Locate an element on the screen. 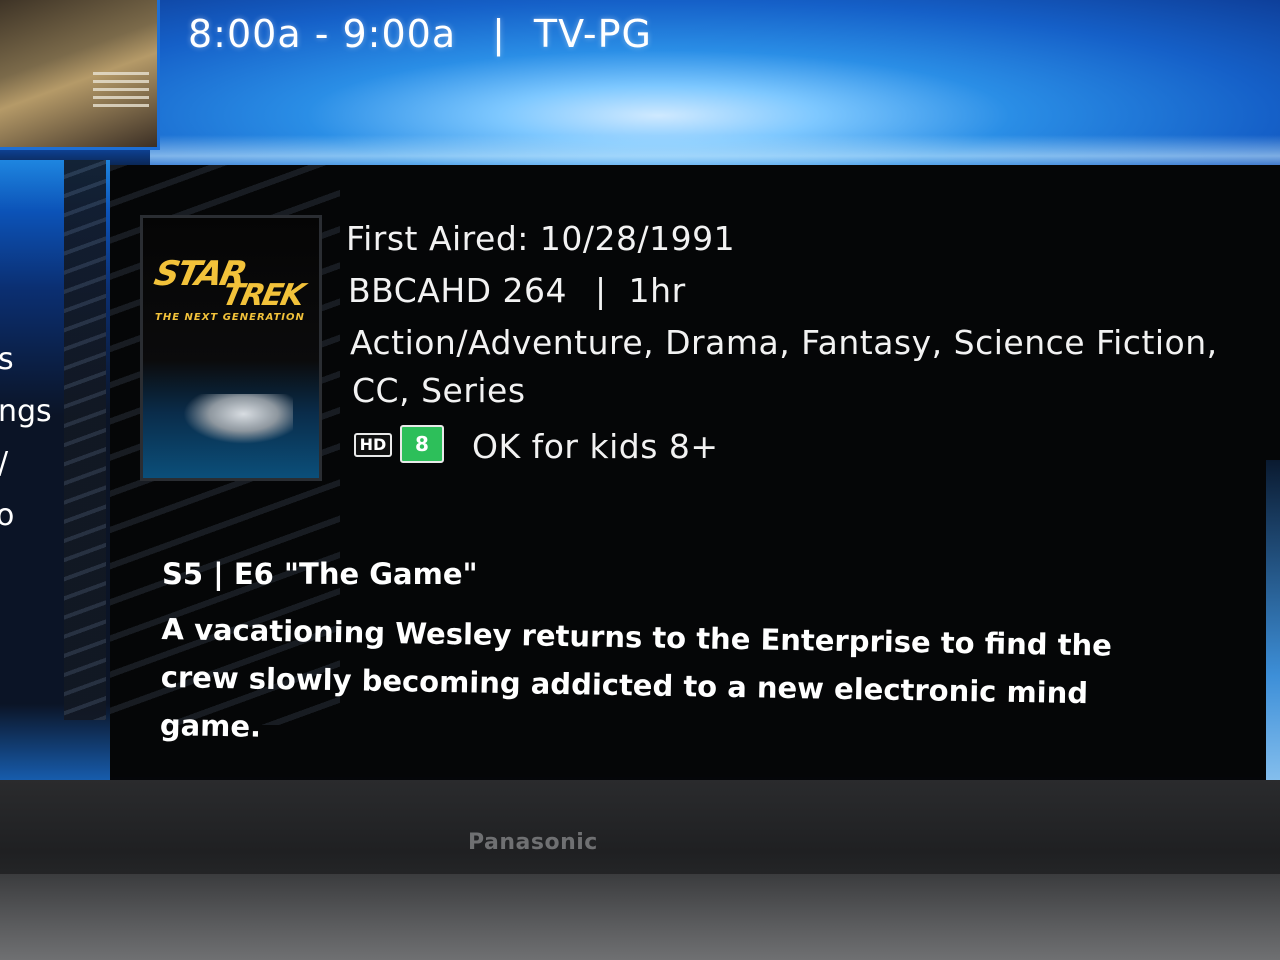  poster-logo-subtitle: THE NEXT GENERATION is located at coordinates (230, 317).